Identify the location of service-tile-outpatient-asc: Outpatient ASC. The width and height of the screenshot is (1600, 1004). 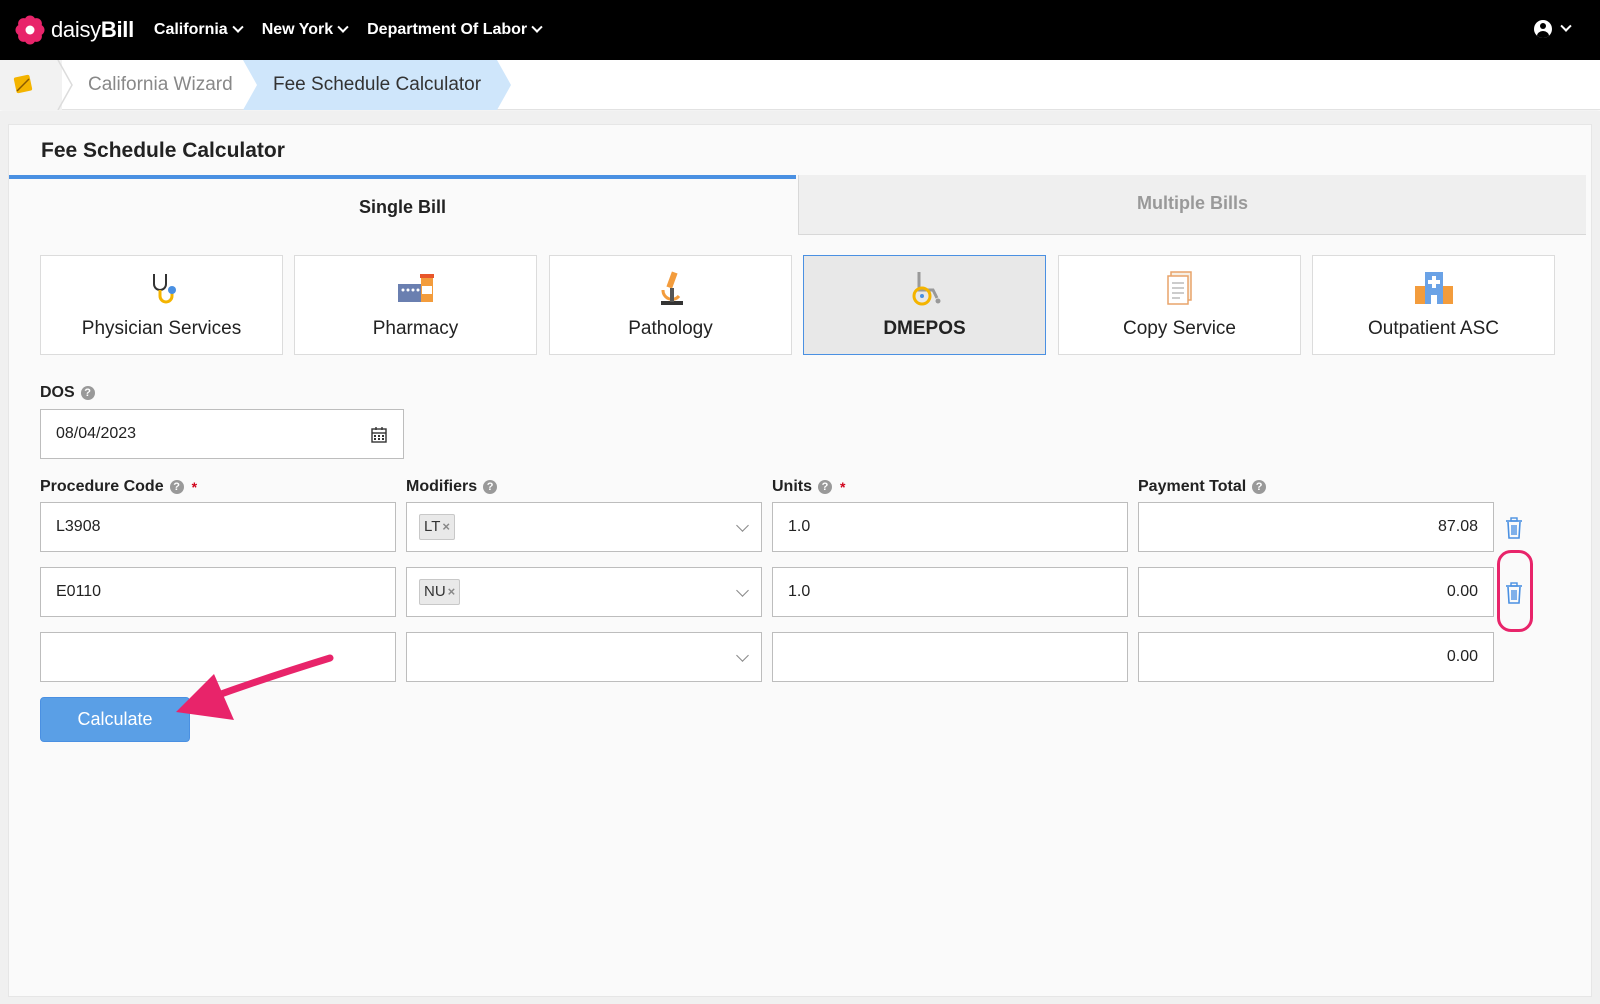
(1433, 305).